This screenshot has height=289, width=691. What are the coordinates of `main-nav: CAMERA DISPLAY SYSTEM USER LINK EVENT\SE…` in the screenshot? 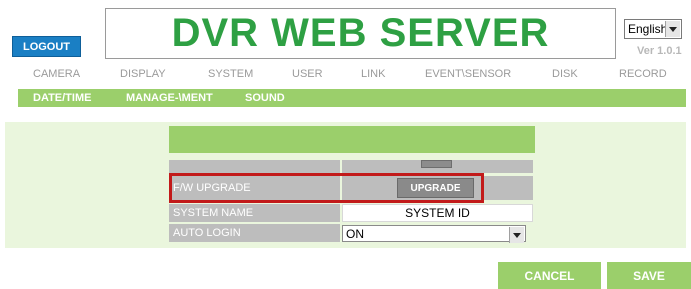 It's located at (345, 76).